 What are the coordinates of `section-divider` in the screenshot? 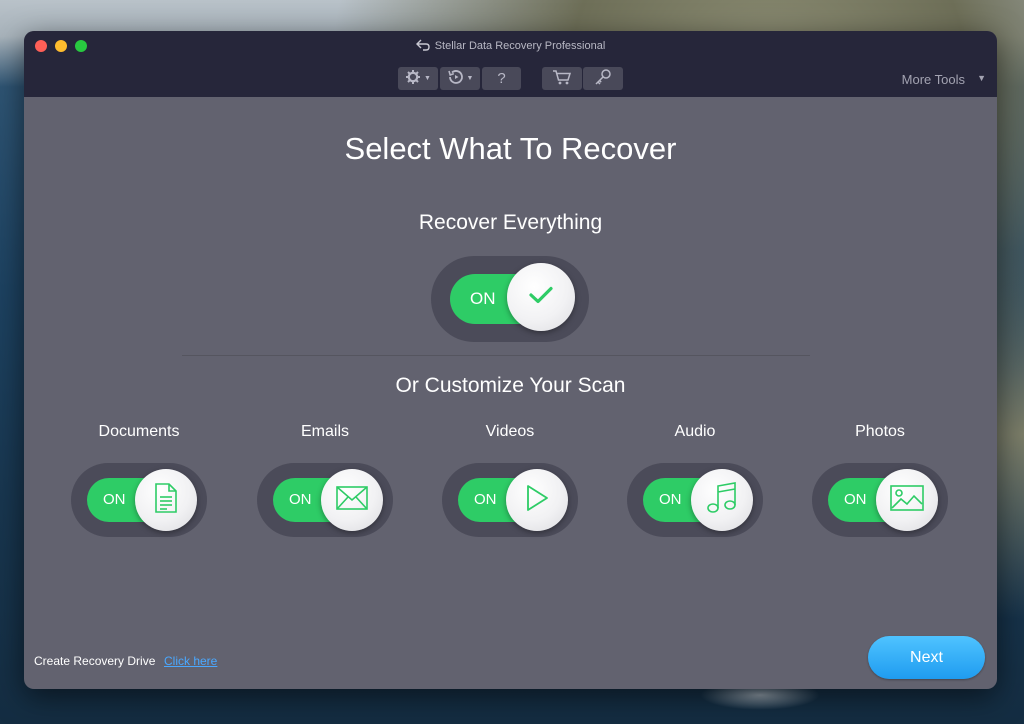 It's located at (496, 355).